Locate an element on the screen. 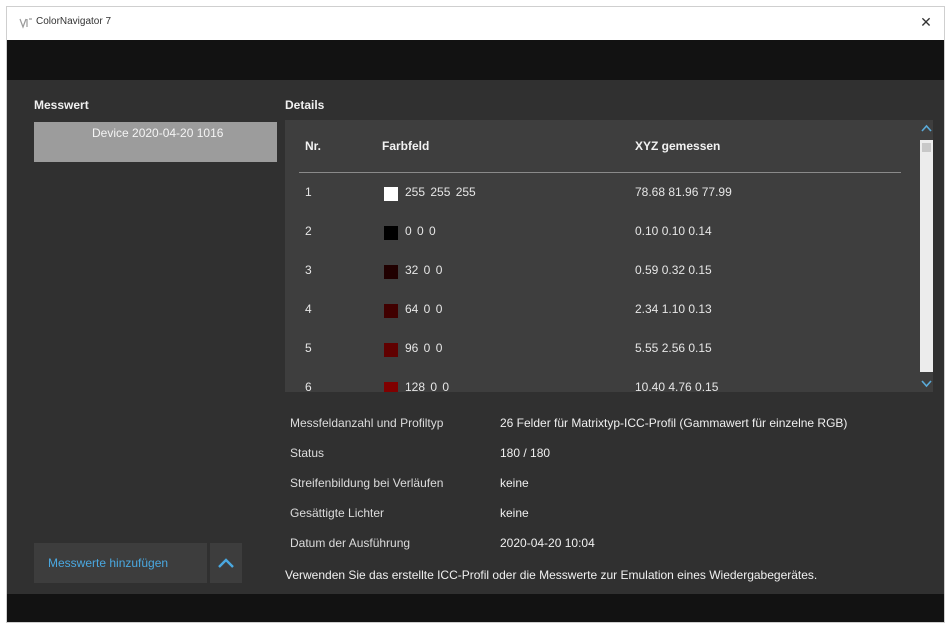  xyz-value: 0.59 0.32 0.15 is located at coordinates (673, 270).